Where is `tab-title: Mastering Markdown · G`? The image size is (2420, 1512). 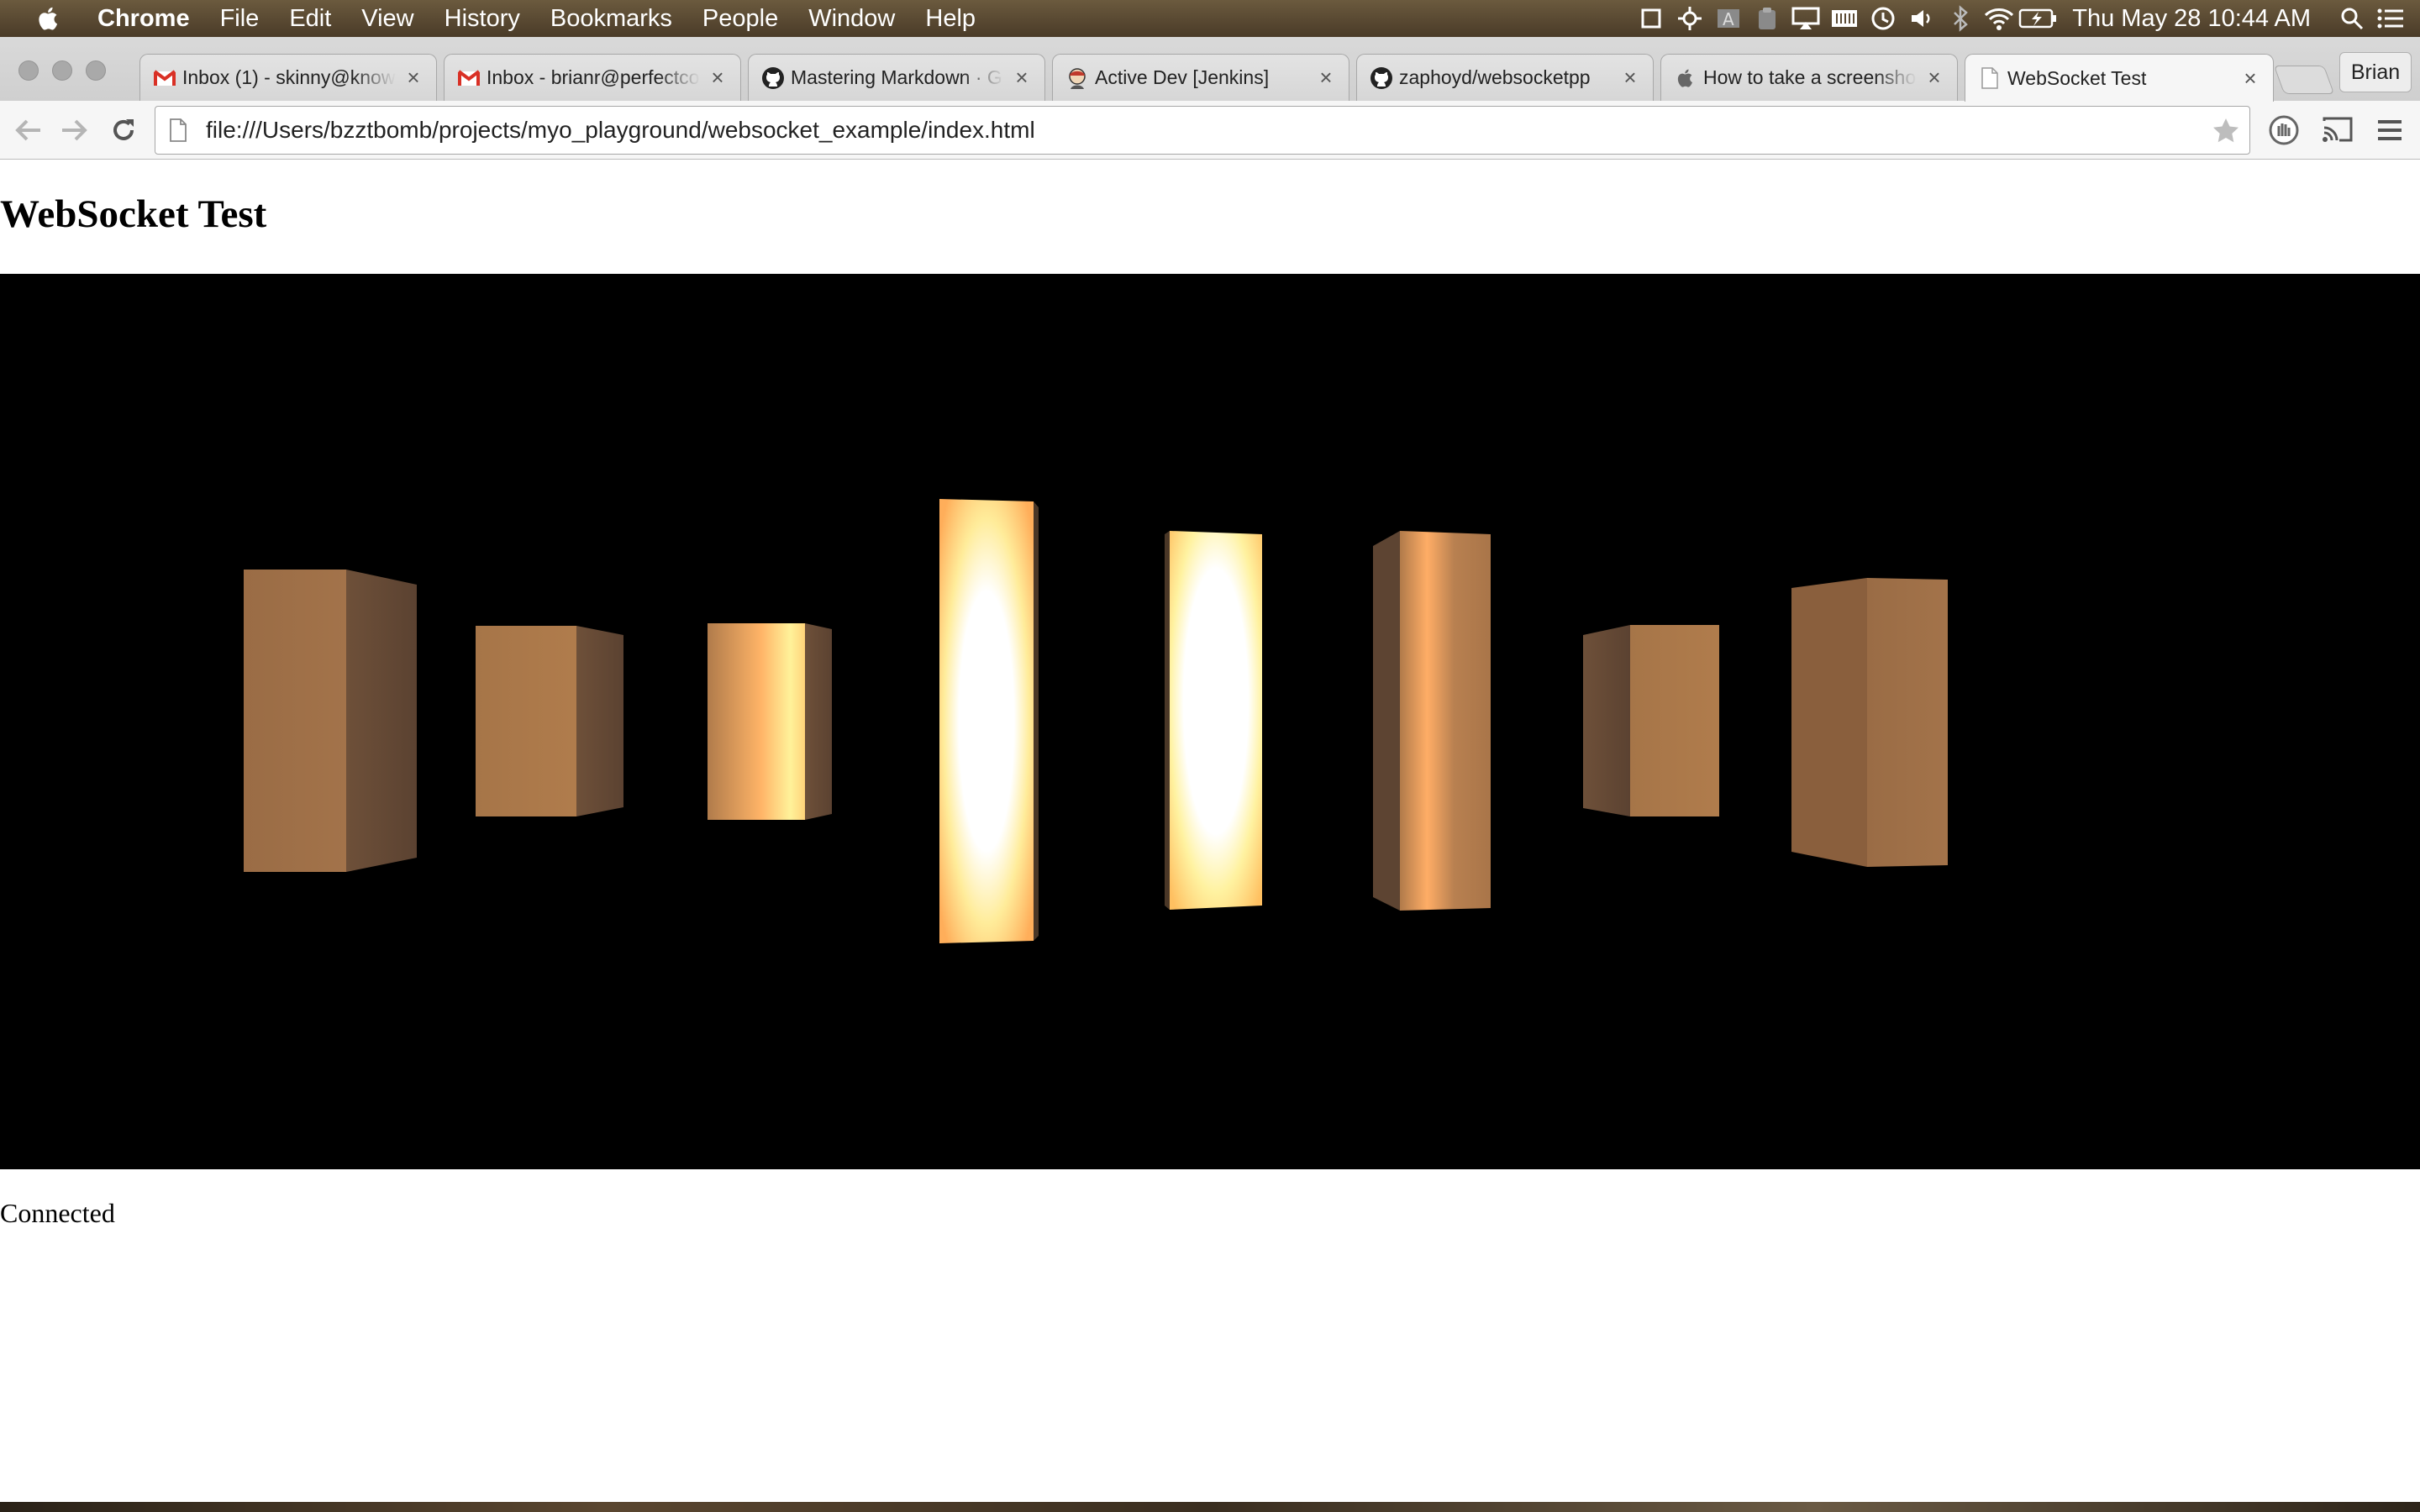
tab-title: Mastering Markdown · G is located at coordinates (897, 77).